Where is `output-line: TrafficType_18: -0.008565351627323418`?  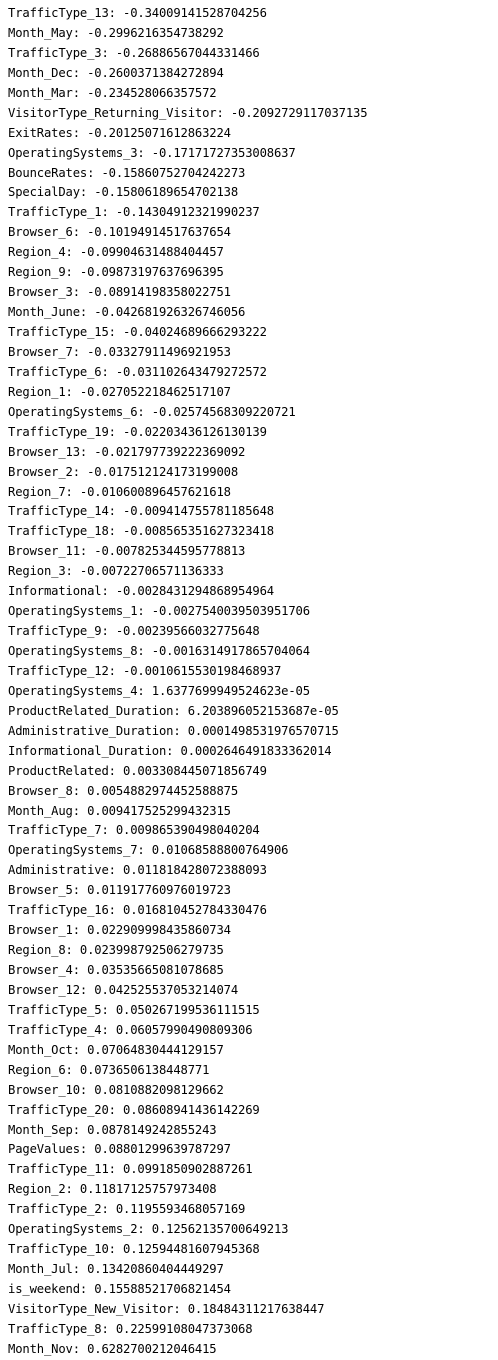 output-line: TrafficType_18: -0.008565351627323418 is located at coordinates (141, 531).